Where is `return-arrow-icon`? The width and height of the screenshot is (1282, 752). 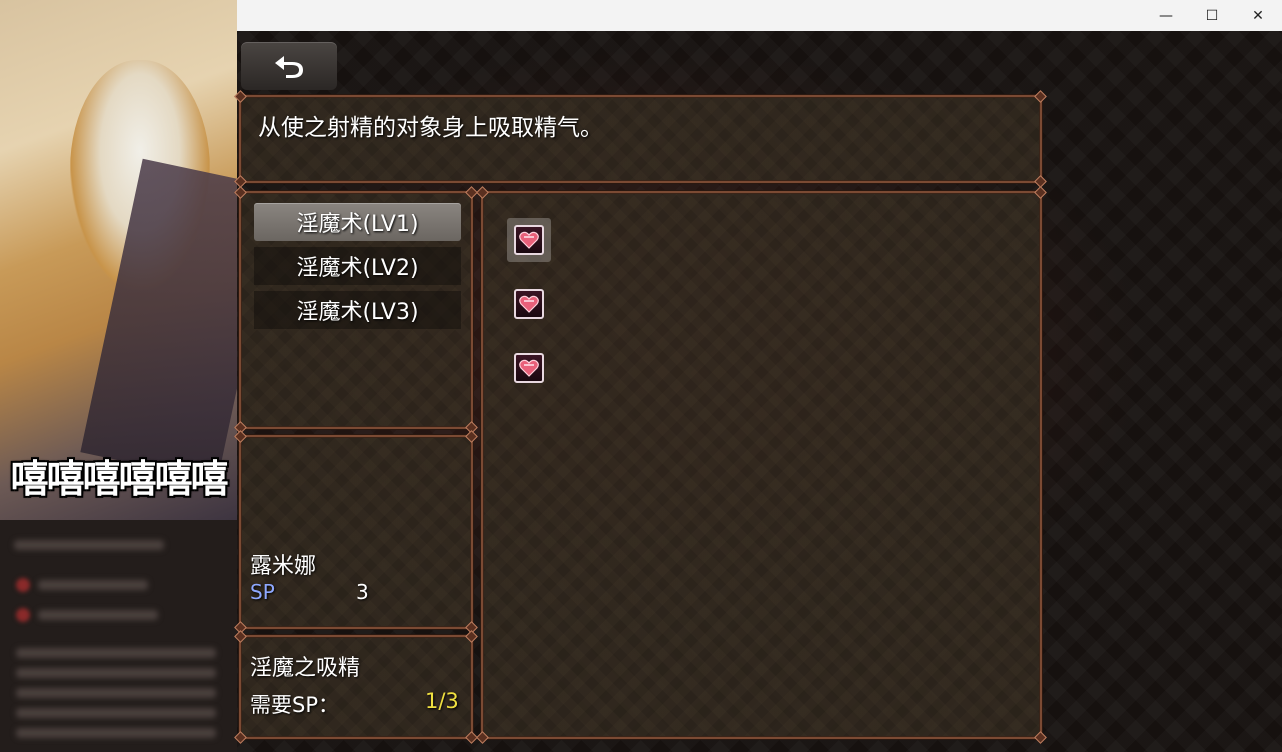 return-arrow-icon is located at coordinates (289, 67).